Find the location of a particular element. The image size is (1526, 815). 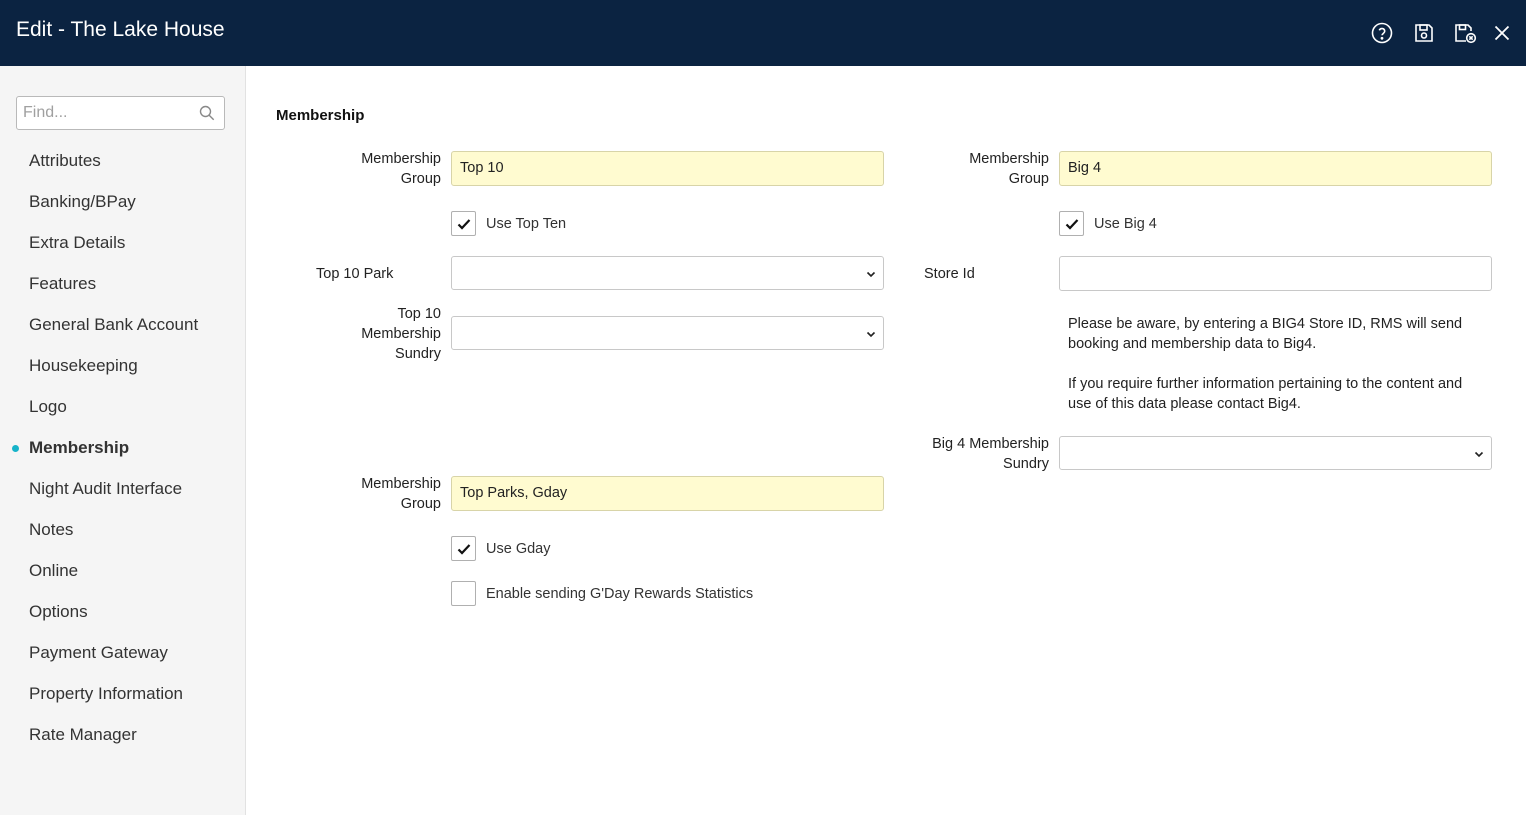

sidebar-item-general-bank-account: General Bank Account is located at coordinates (122, 332).